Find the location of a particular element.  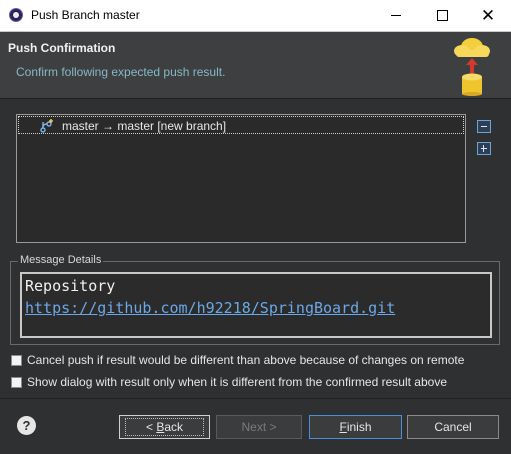

back-rest: ack is located at coordinates (174, 427).